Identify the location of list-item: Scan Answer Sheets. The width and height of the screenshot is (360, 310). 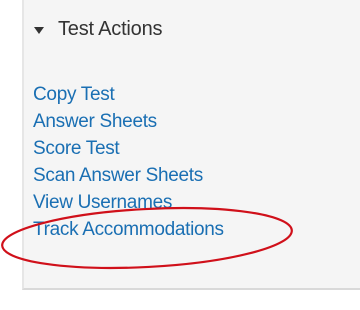
(128, 177).